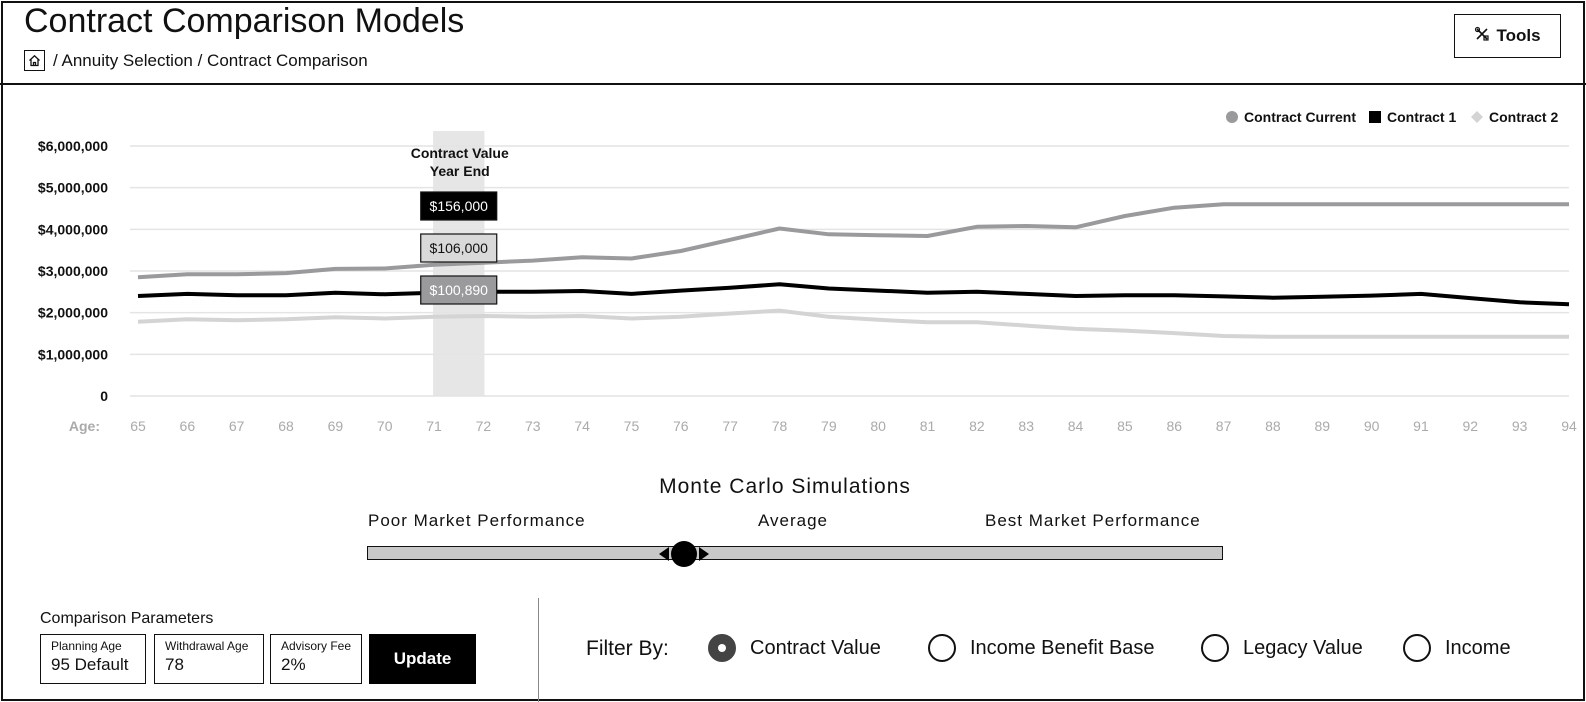 Image resolution: width=1586 pixels, height=702 pixels. What do you see at coordinates (73, 313) in the screenshot?
I see `y-tick-label: $2,000,000` at bounding box center [73, 313].